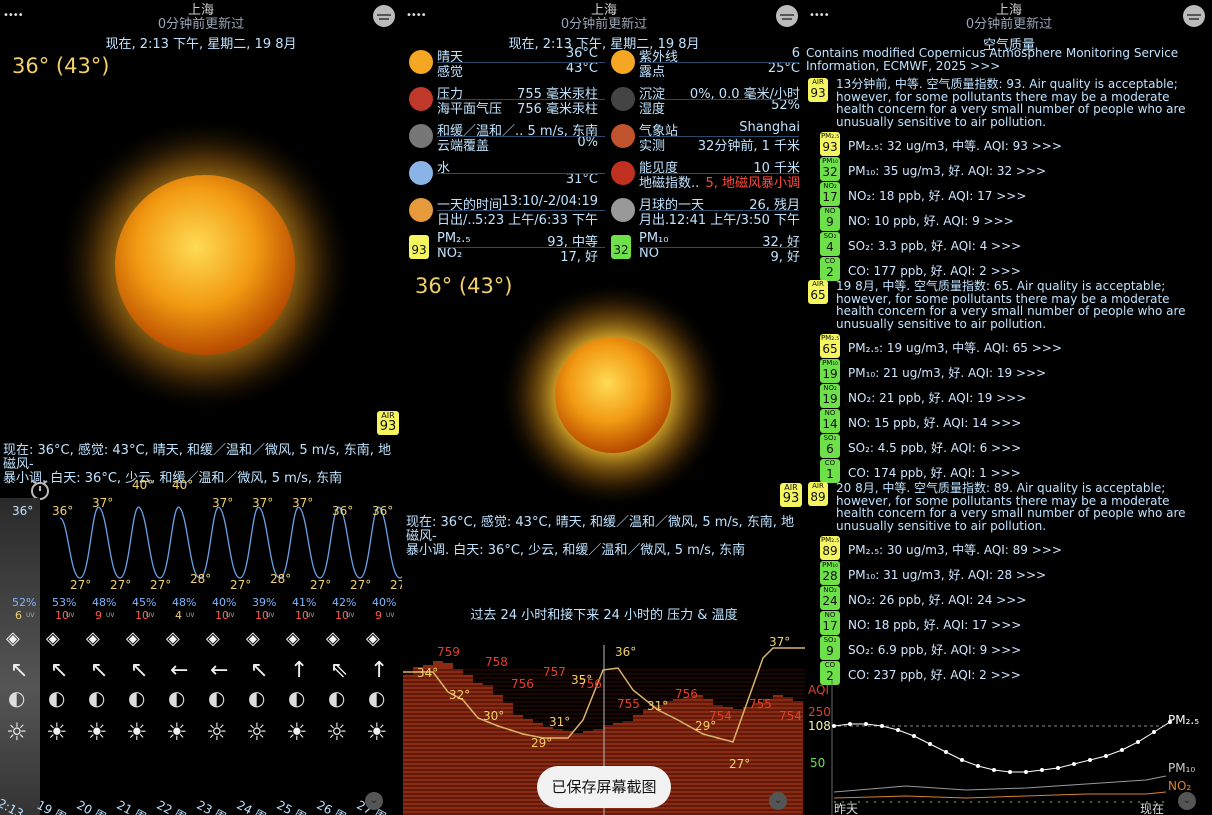 This screenshot has width=1212, height=815. What do you see at coordinates (934, 245) in the screenshot?
I see `pollutant-link: SO₂: 3.3 ppb, 好. AQI: 4 >>>` at bounding box center [934, 245].